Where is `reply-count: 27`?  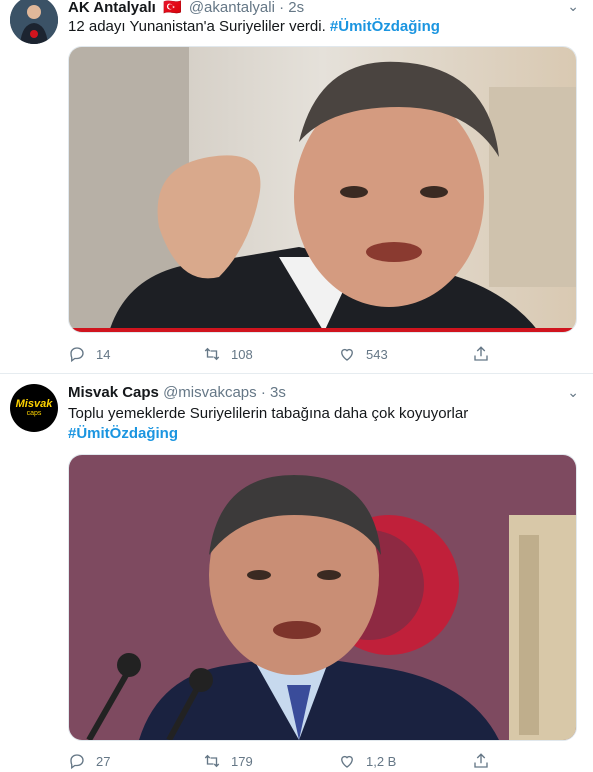 reply-count: 27 is located at coordinates (103, 761).